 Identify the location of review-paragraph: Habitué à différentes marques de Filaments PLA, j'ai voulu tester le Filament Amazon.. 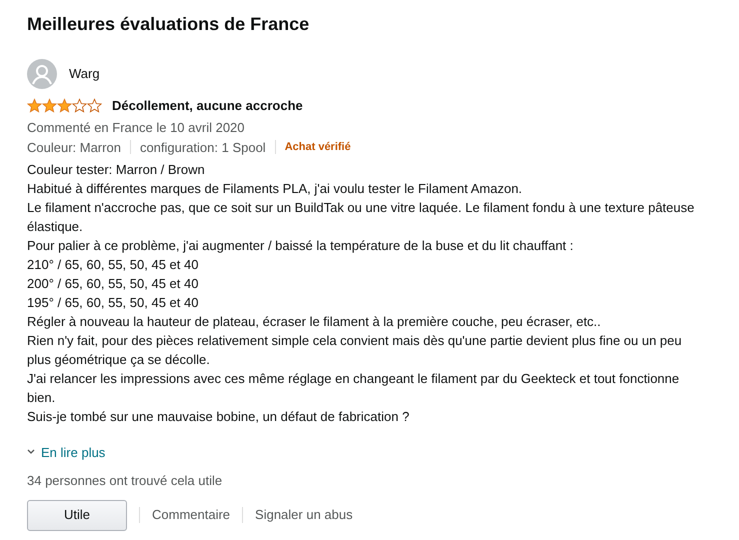
(275, 189).